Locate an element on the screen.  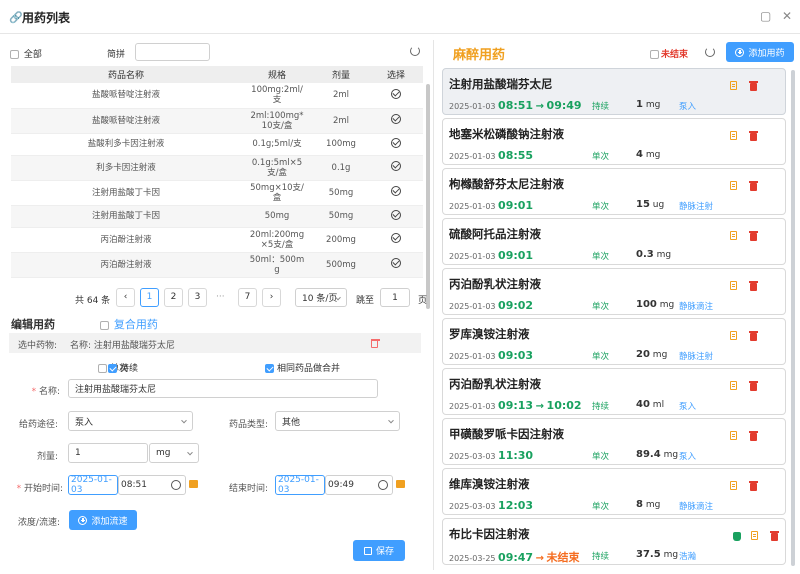
table-row: 盐酸哌替啶注射液 2ml:100mg* 10支/盒 2ml is located at coordinates (217, 121).